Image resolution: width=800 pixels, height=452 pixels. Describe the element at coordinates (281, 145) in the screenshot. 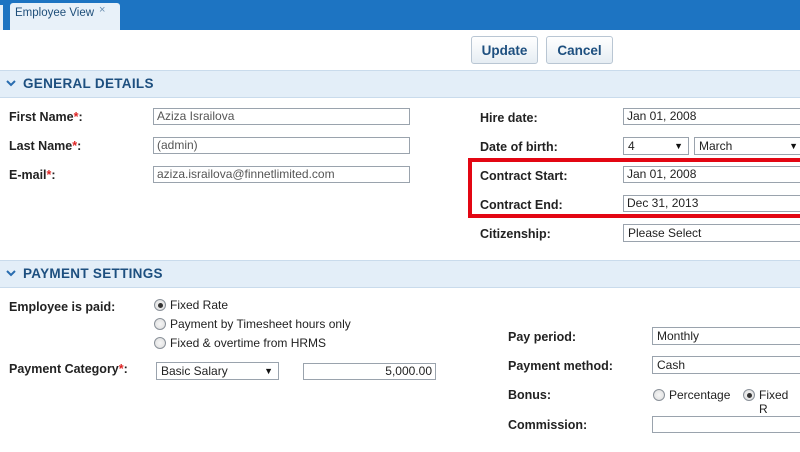

I see `last-name-input: (admin)` at that location.